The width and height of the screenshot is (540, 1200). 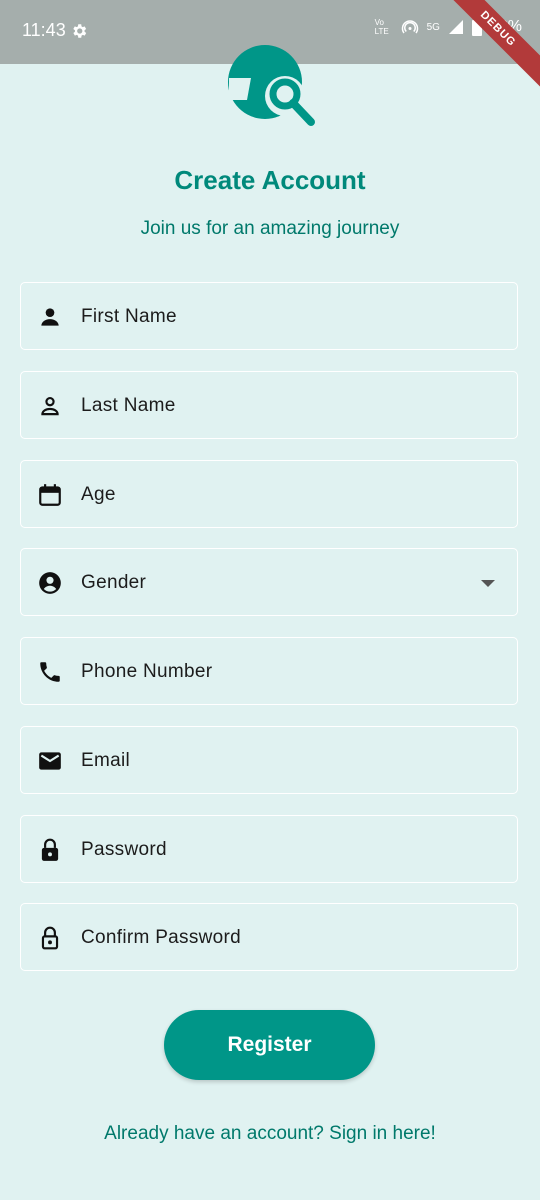 I want to click on lock-outline-icon, so click(x=50, y=938).